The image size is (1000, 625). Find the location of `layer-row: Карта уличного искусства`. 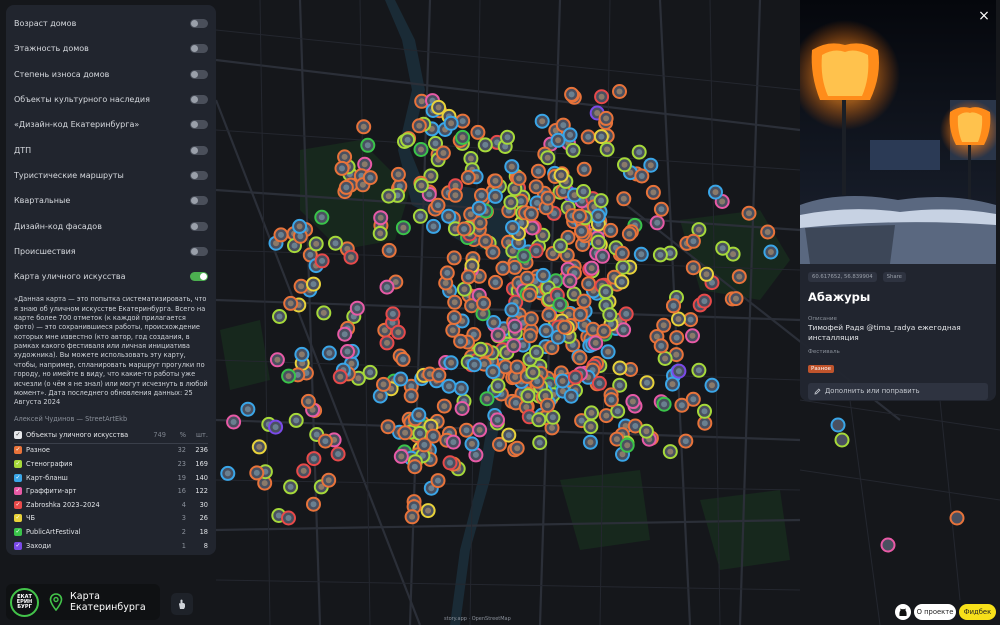

layer-row: Карта уличного искусства is located at coordinates (111, 276).